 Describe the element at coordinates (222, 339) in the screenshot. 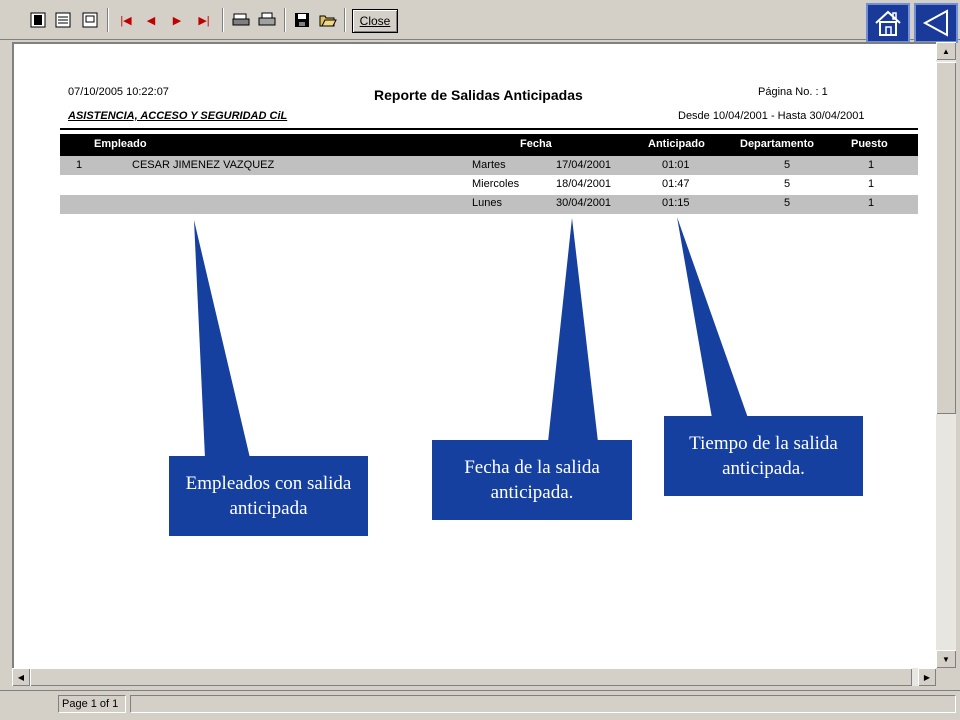

I see `pointer-empleados` at that location.